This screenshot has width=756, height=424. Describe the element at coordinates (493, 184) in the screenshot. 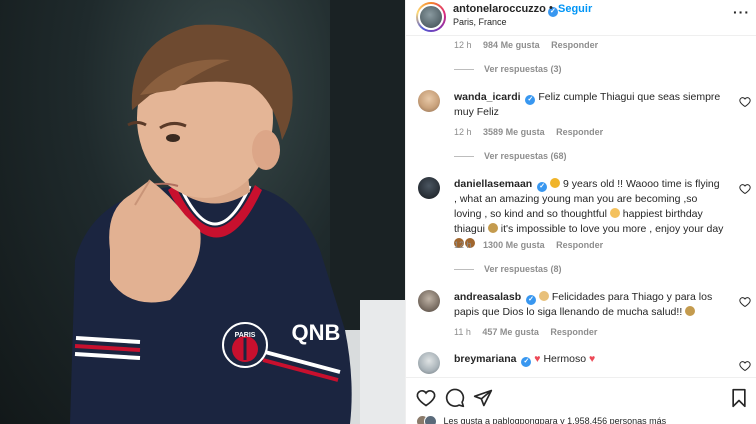

I see `commenter-username: daniellasemaan` at that location.